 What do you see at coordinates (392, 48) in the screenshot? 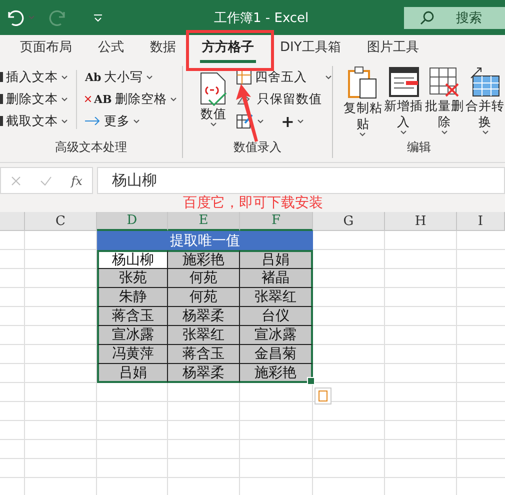
I see `ribbon-tab: 图片工具` at bounding box center [392, 48].